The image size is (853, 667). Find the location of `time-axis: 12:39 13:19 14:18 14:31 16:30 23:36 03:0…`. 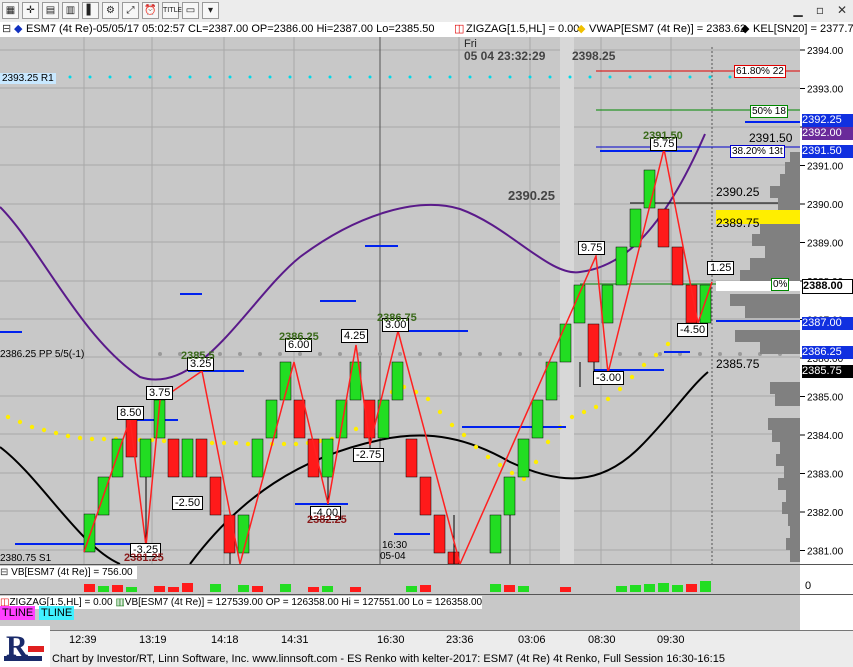

time-axis: 12:39 13:19 14:18 14:31 16:30 23:36 03:0… is located at coordinates (426, 641).